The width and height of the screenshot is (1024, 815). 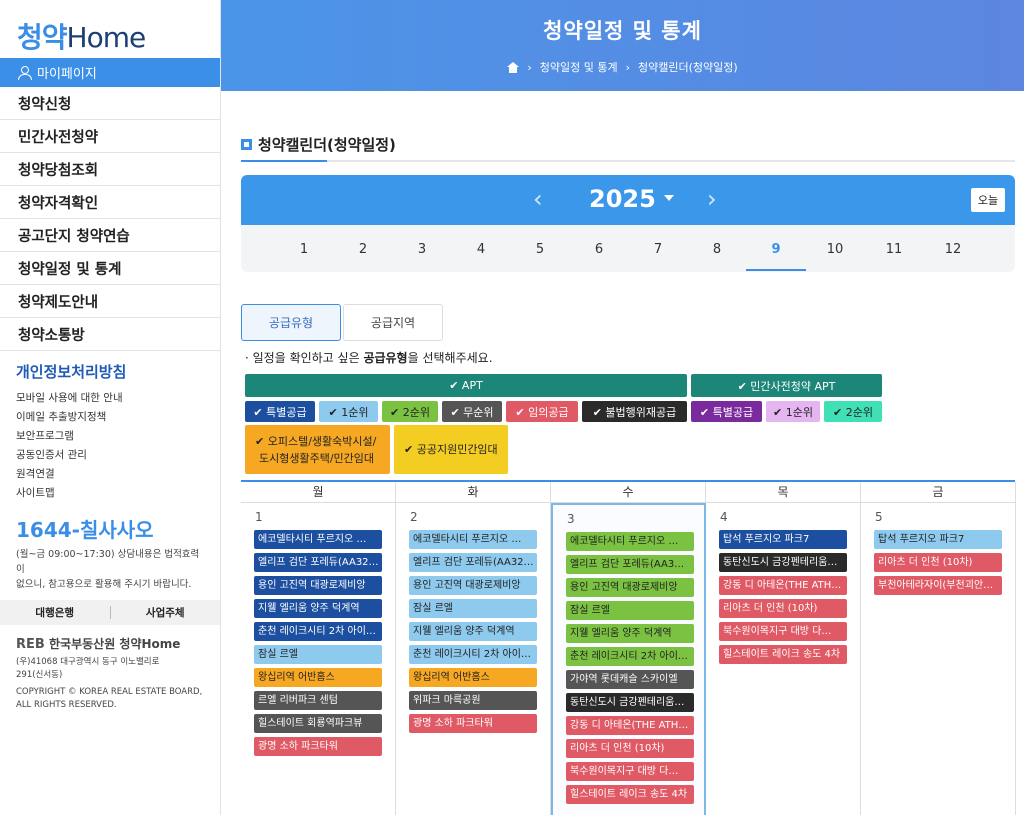 I want to click on tab-supply-type: 공급유형, so click(x=291, y=322).